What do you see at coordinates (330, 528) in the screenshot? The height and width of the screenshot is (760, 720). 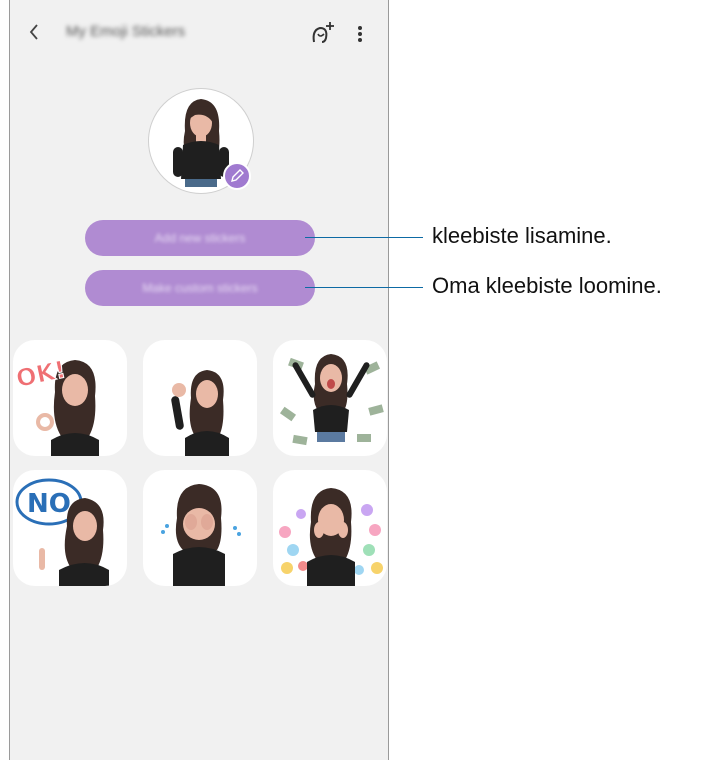 I see `sticker-hearts` at bounding box center [330, 528].